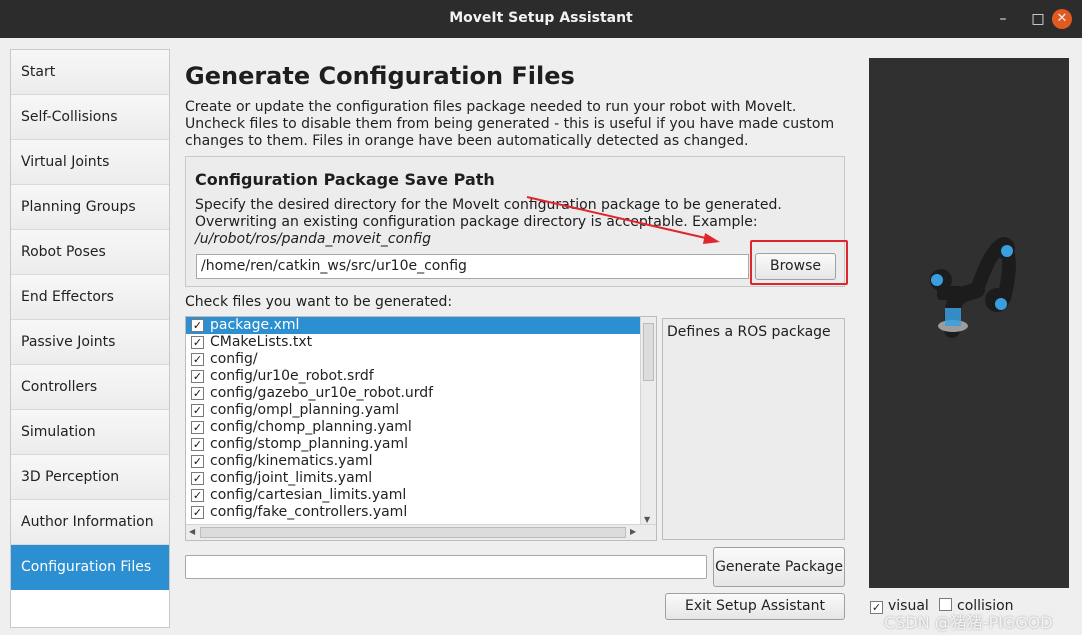  Describe the element at coordinates (648, 421) in the screenshot. I see `file-list-vertical-scrollbar: ▼` at that location.